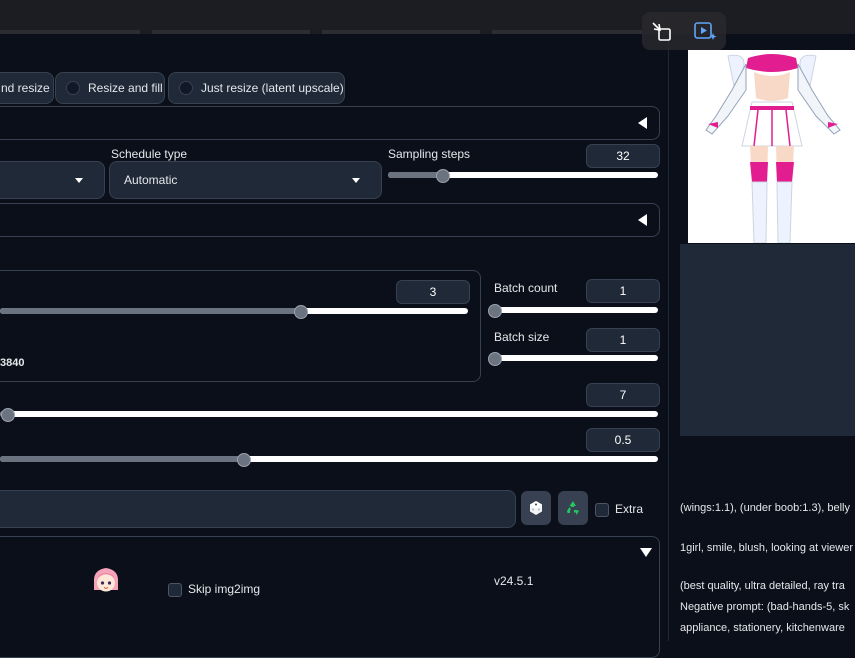 The width and height of the screenshot is (855, 658). I want to click on resize-mode-resize-and-fill: Resize and fill, so click(110, 88).